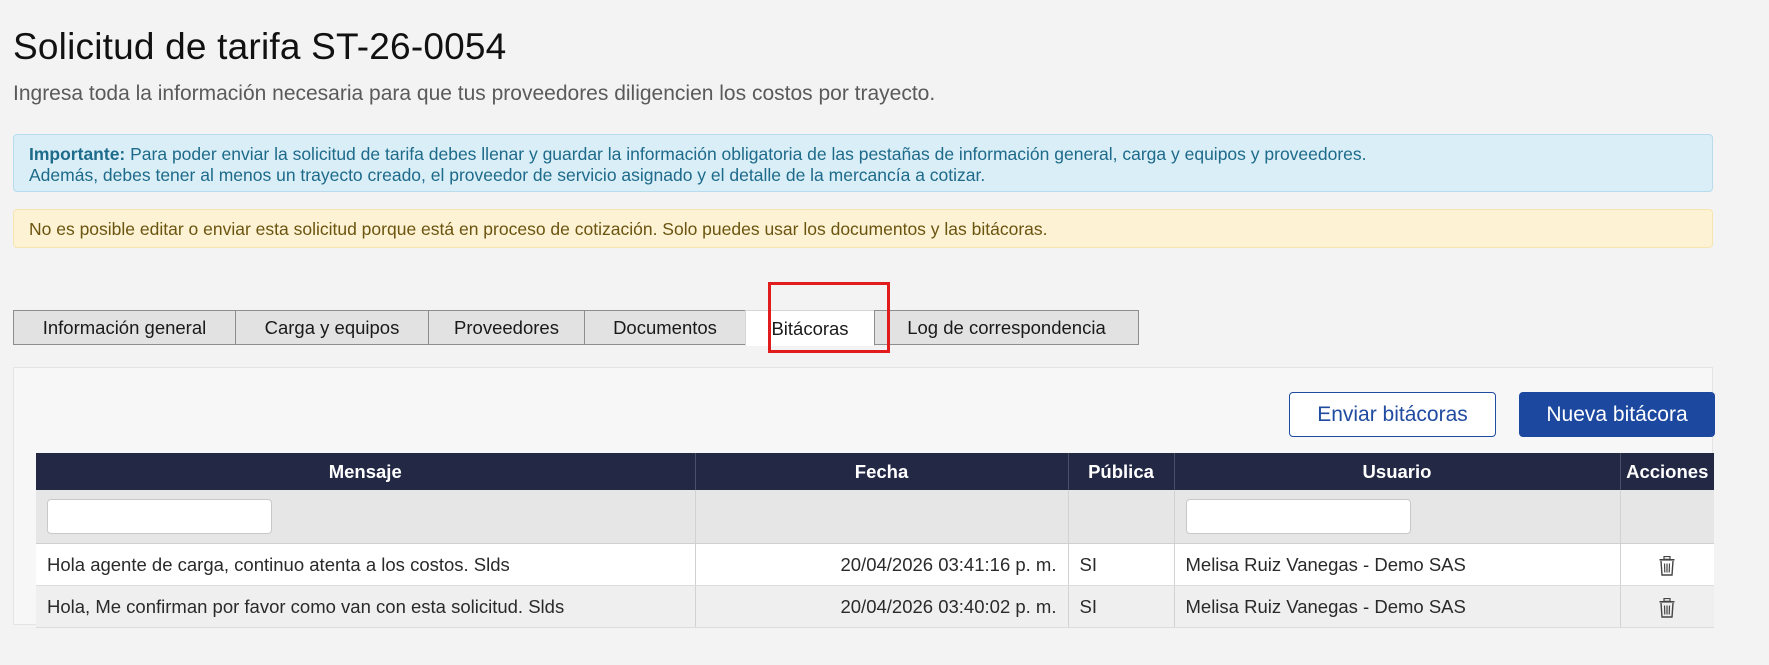  Describe the element at coordinates (260, 46) in the screenshot. I see `page-title: Solicitud de tarifa ST-26-0054` at that location.